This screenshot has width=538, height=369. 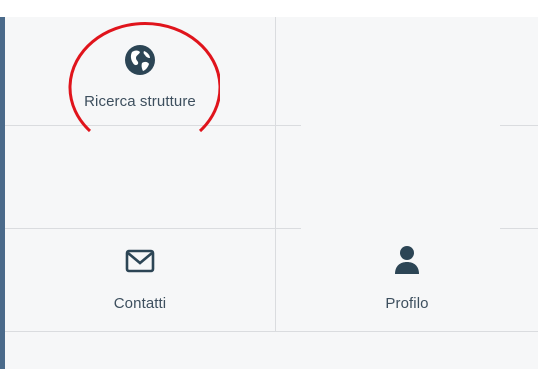 What do you see at coordinates (140, 303) in the screenshot?
I see `contatti-label: Contatti` at bounding box center [140, 303].